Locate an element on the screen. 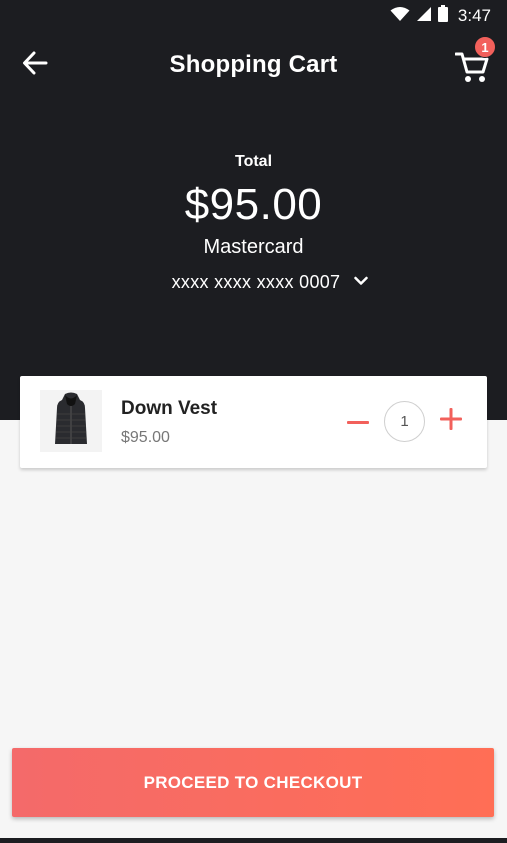 The width and height of the screenshot is (507, 843). card-selector: xxxx xxxx xxxx 0007 is located at coordinates (270, 282).